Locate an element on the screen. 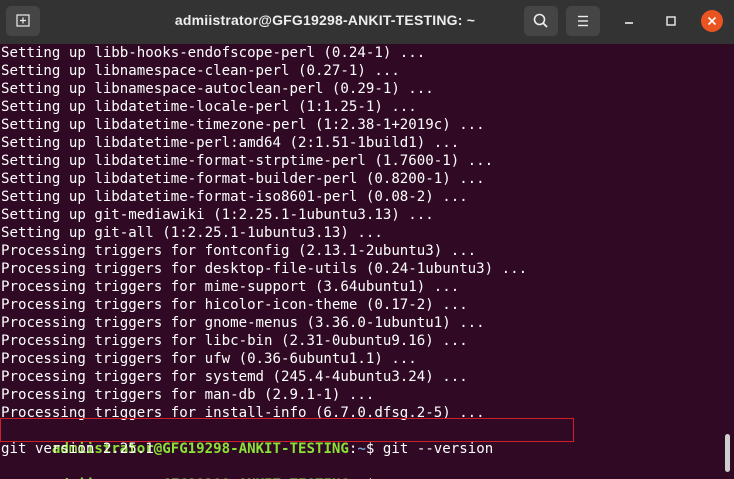  command-text: git --version is located at coordinates (434, 449).